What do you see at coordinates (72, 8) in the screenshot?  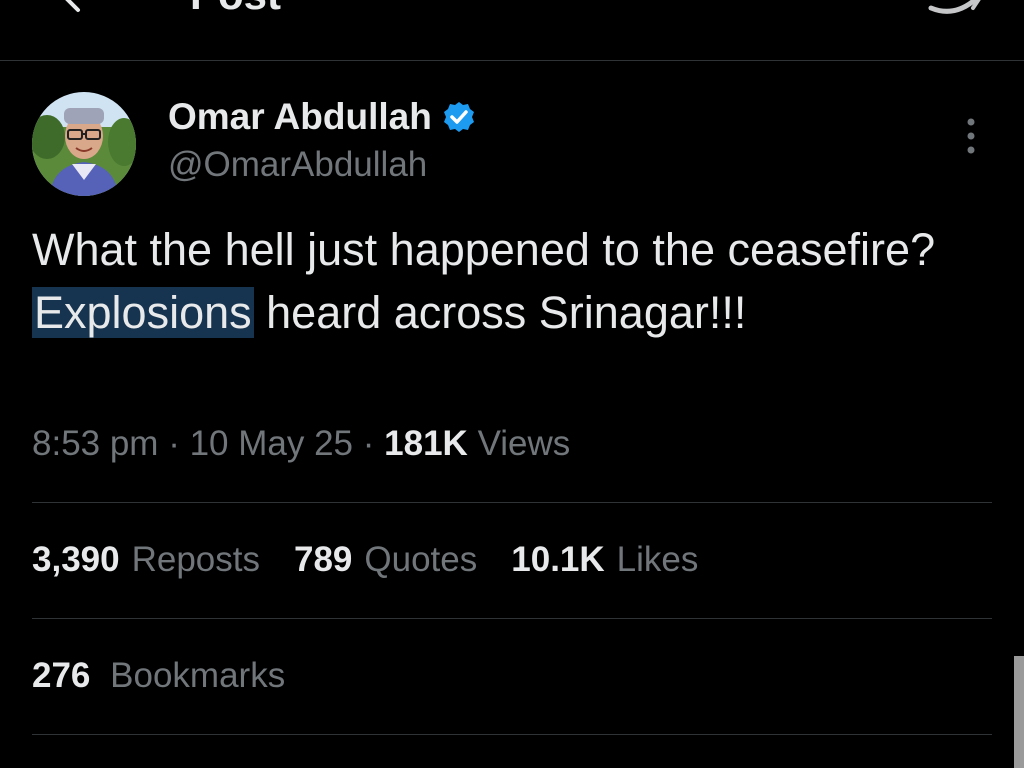 I see `arrow-left-icon` at bounding box center [72, 8].